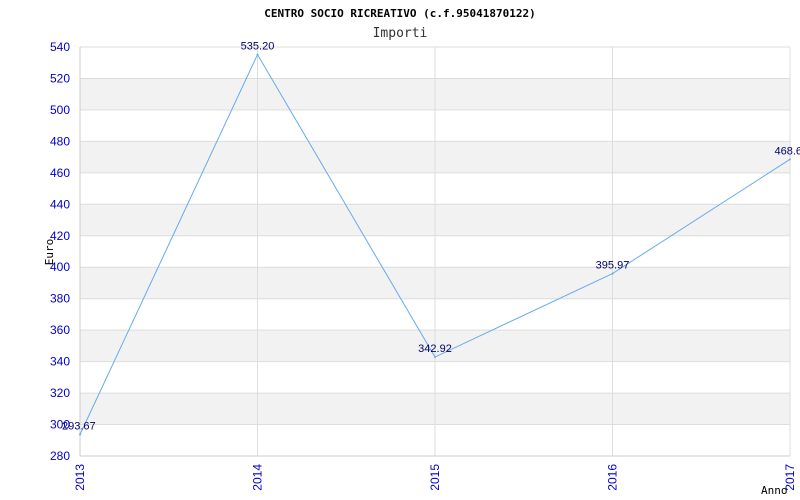 Image resolution: width=800 pixels, height=500 pixels. What do you see at coordinates (613, 266) in the screenshot?
I see `data-label: 395.97` at bounding box center [613, 266].